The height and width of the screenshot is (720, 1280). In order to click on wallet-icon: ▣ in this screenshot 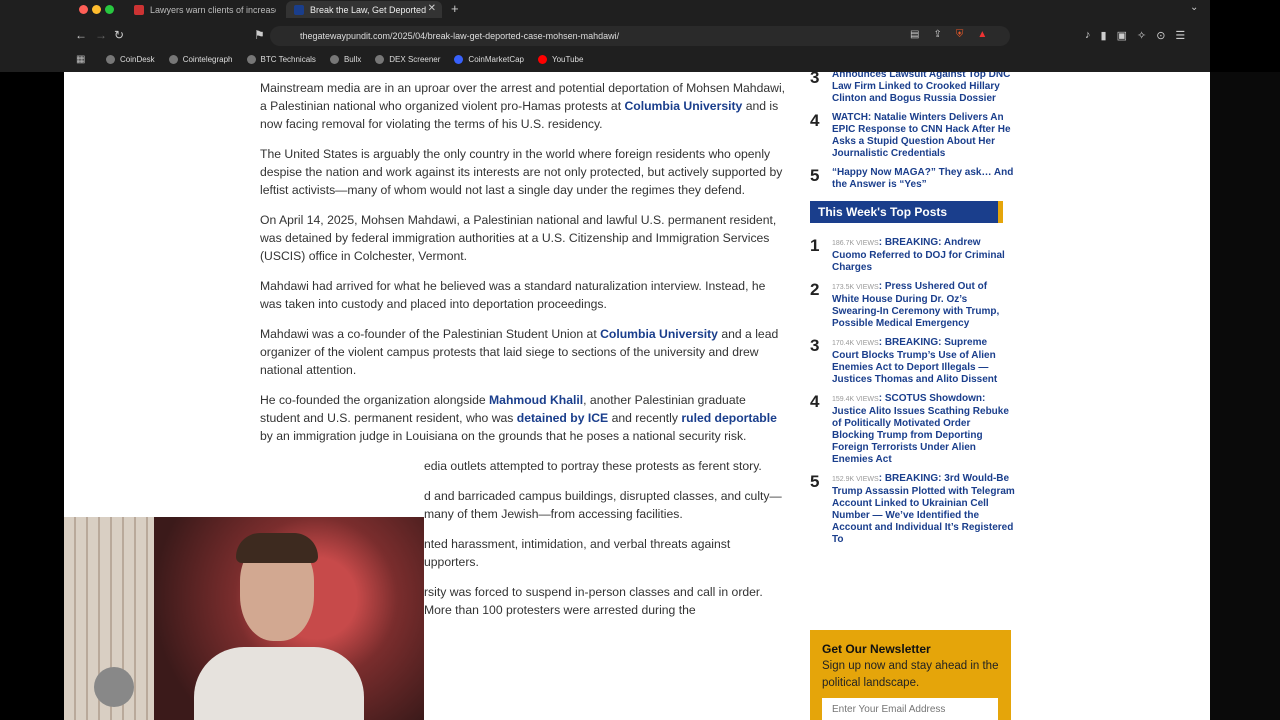, I will do `click(1122, 35)`.